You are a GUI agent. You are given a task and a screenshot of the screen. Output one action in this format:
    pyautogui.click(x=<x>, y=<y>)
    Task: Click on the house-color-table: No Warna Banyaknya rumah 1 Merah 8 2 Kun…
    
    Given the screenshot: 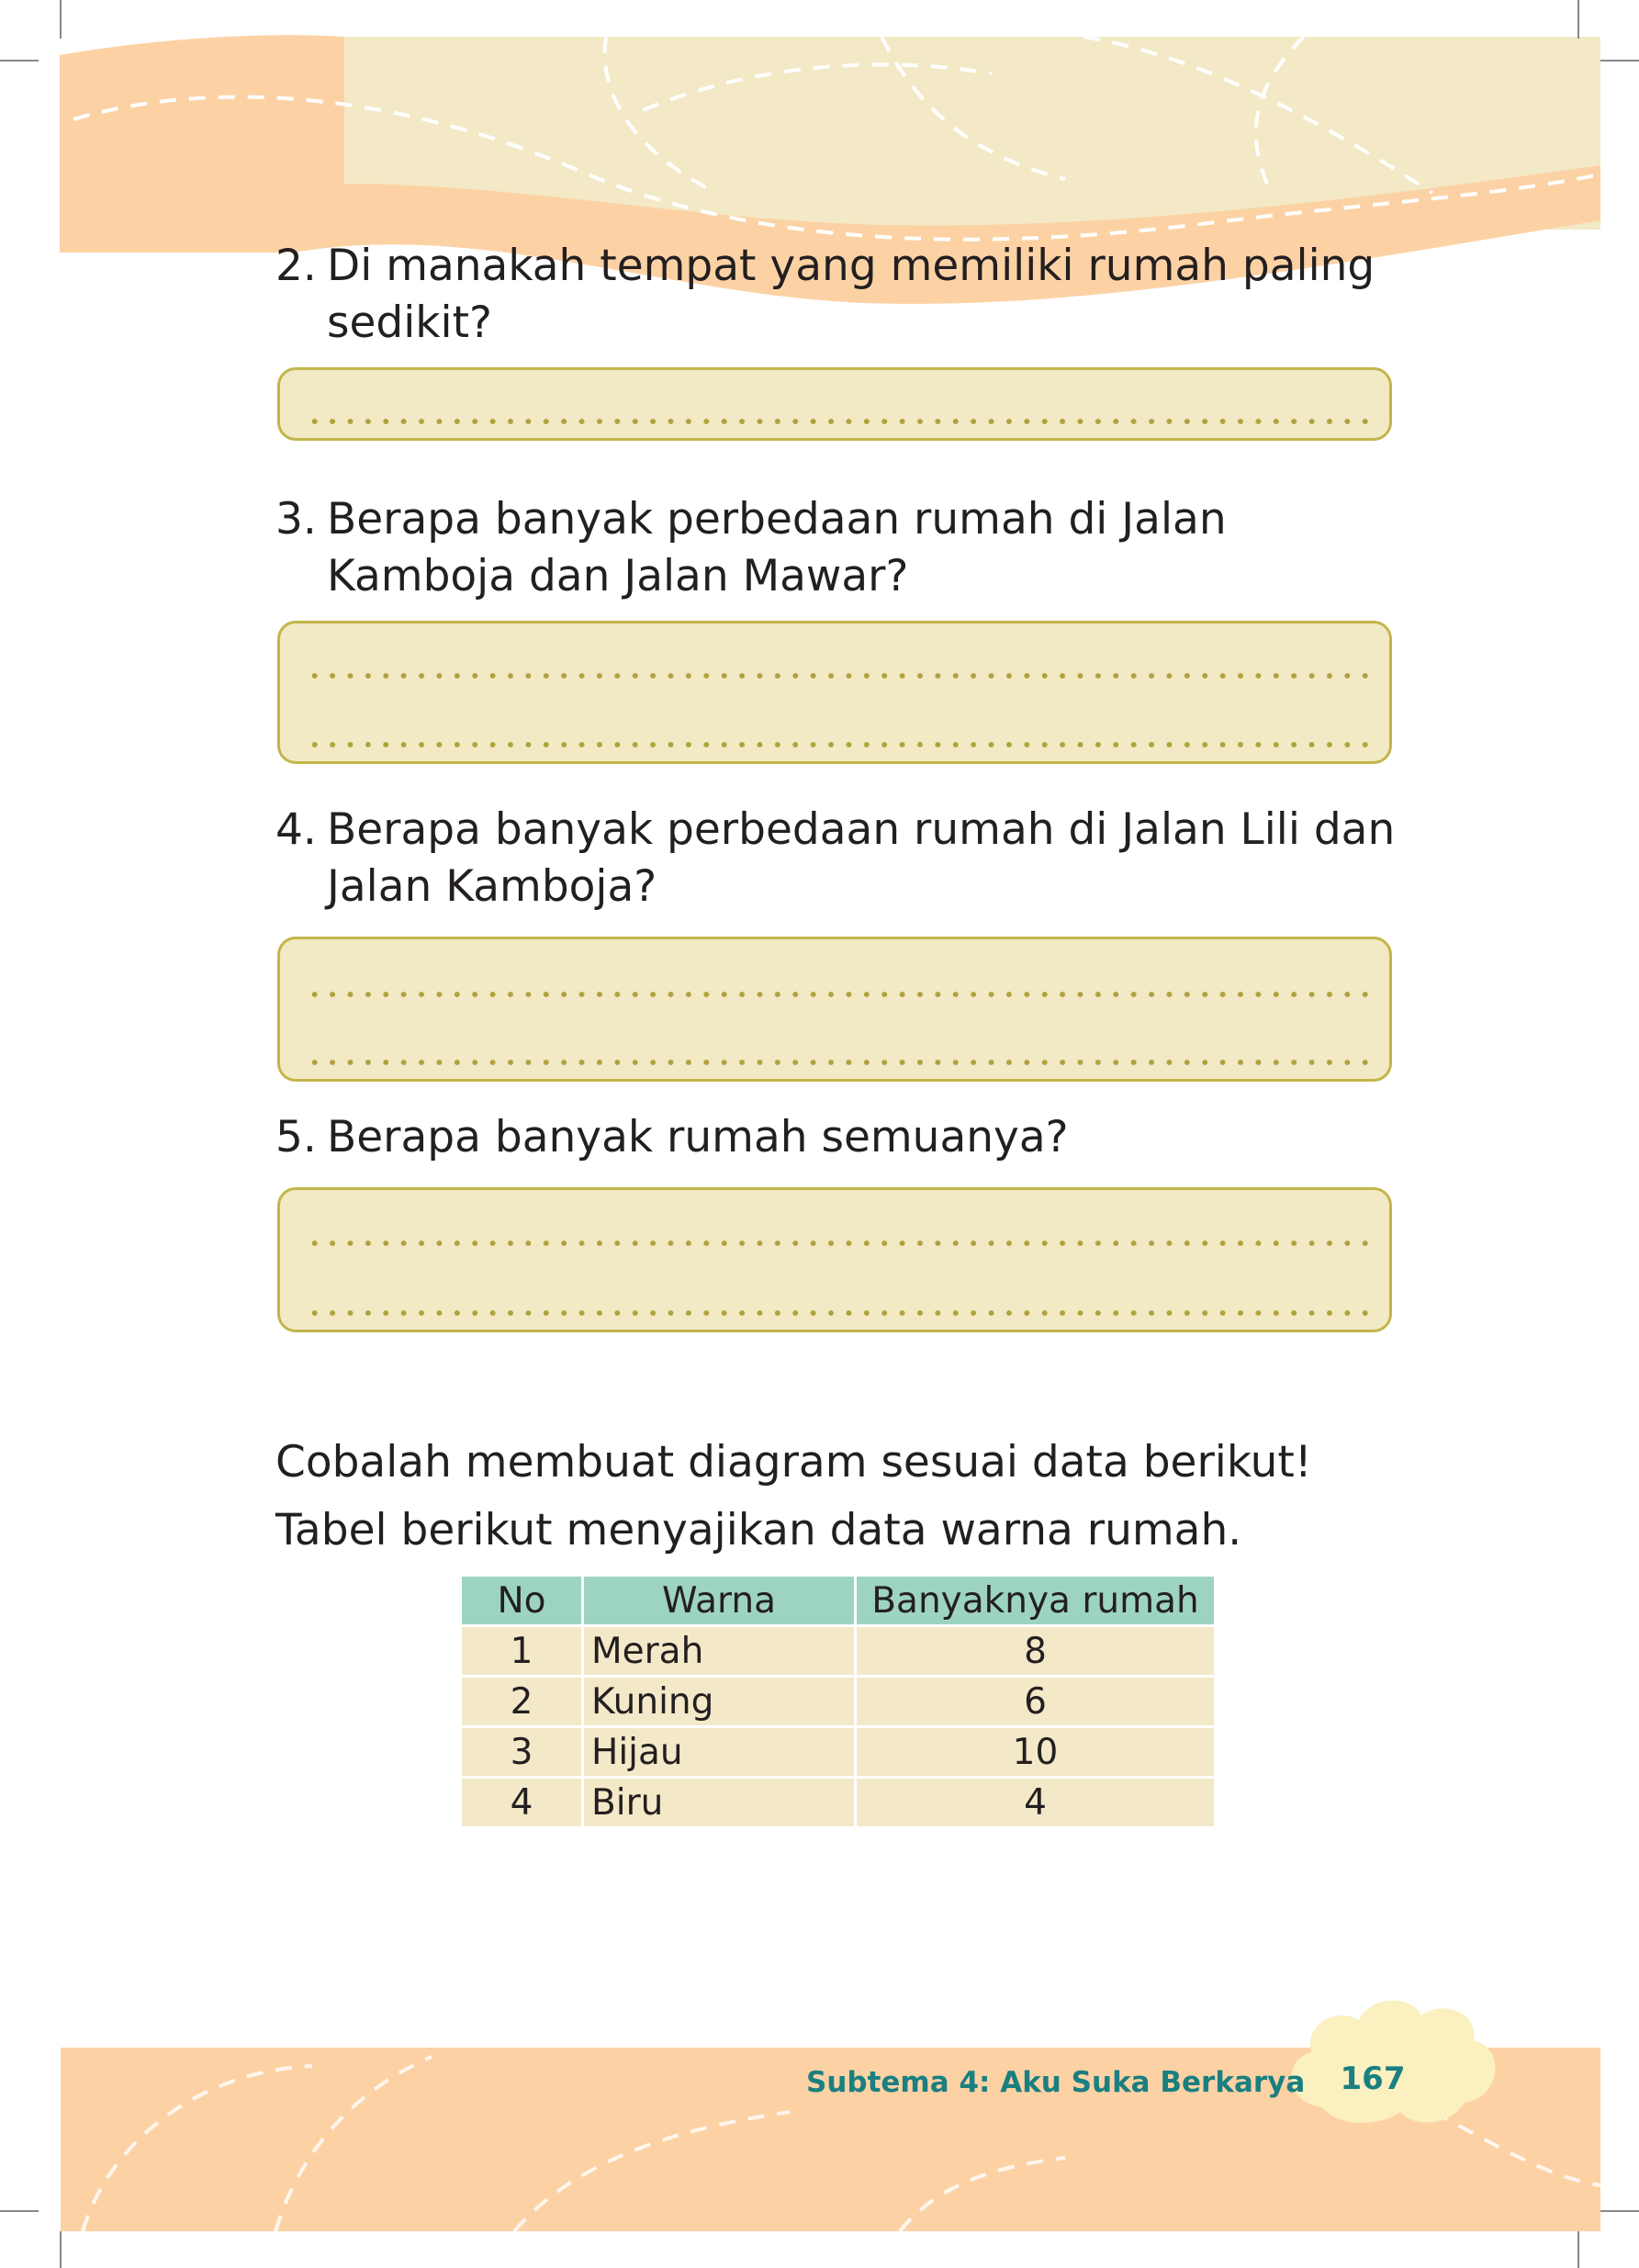 What is the action you would take?
    pyautogui.click(x=838, y=1702)
    